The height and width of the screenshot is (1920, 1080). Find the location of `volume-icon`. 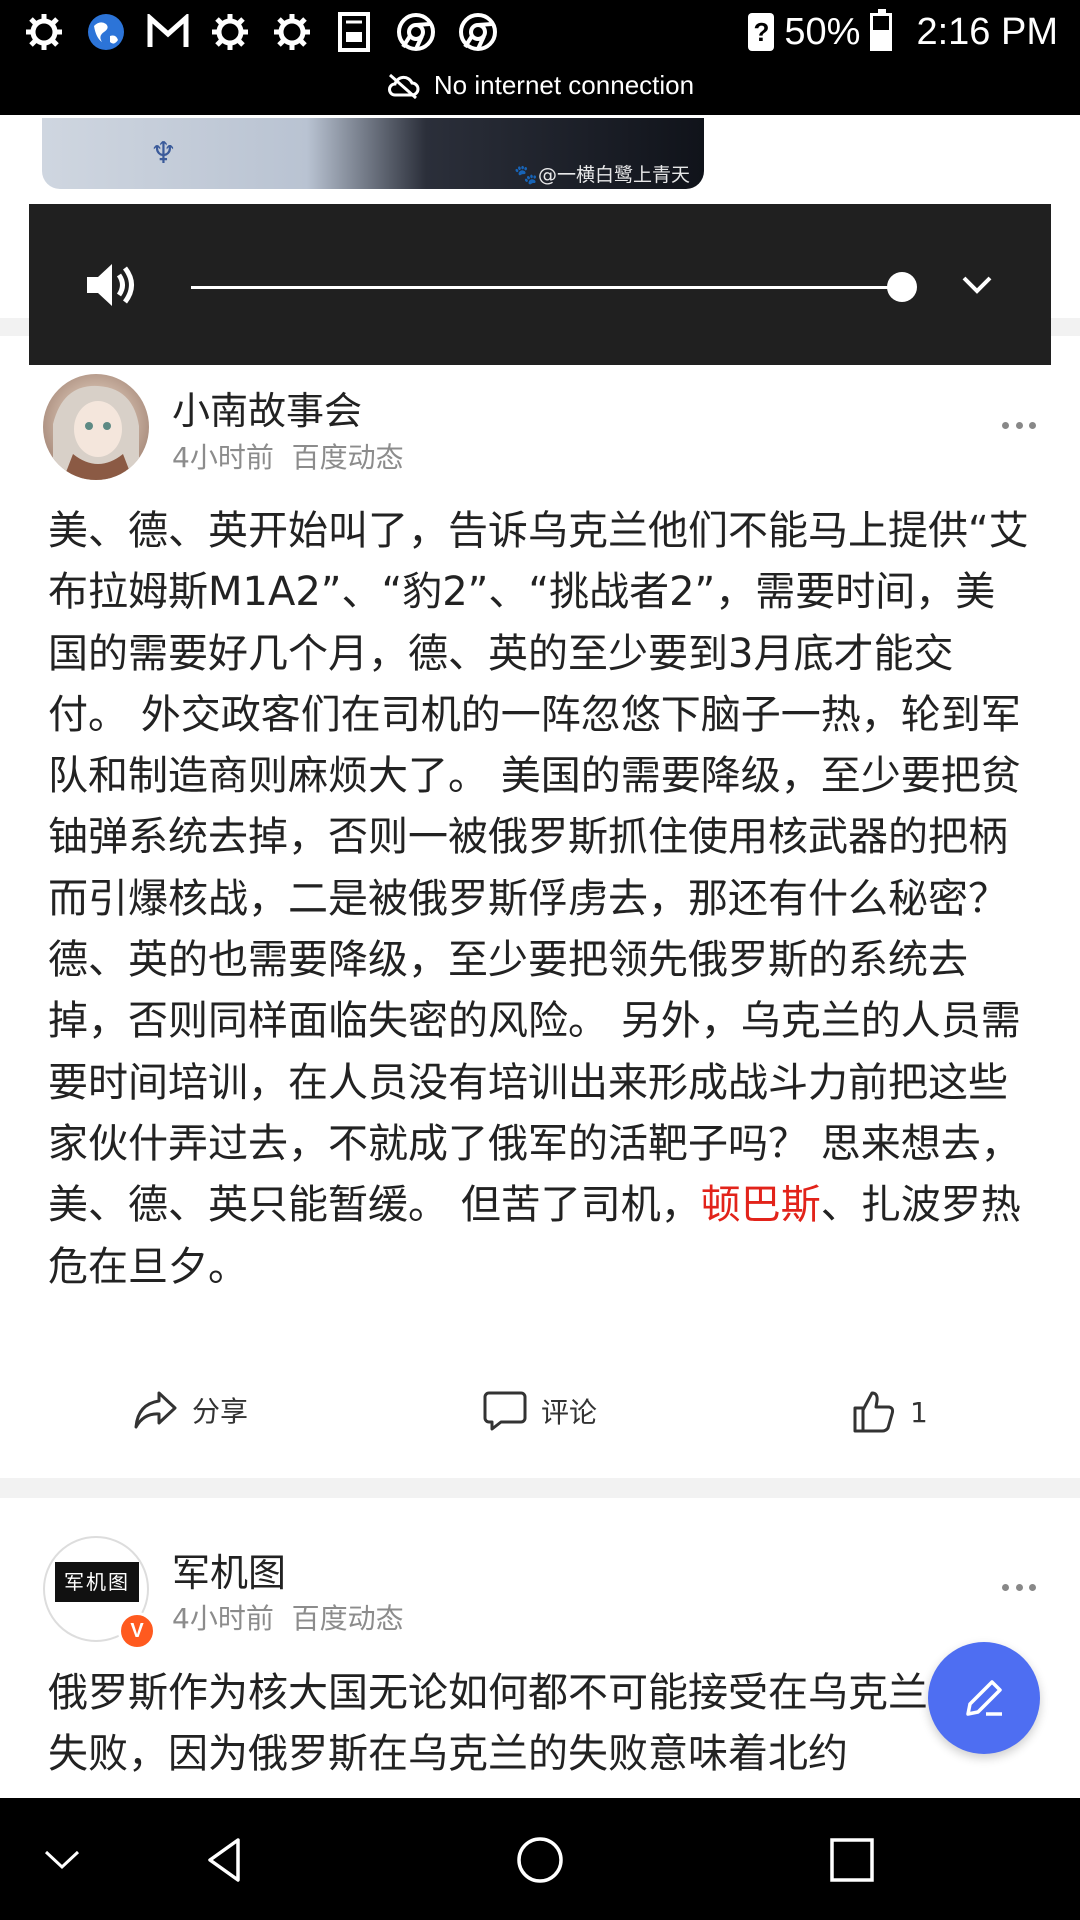

volume-icon is located at coordinates (112, 285).